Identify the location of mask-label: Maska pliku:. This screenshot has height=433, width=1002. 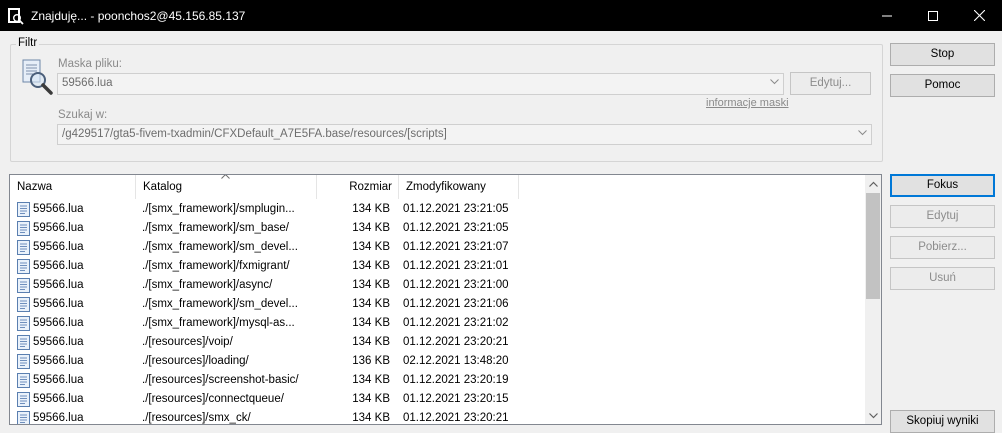
(90, 64).